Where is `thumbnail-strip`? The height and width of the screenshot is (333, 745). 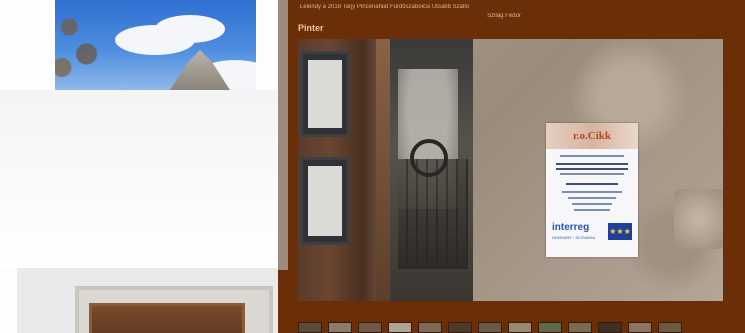
thumbnail-strip is located at coordinates (520, 327).